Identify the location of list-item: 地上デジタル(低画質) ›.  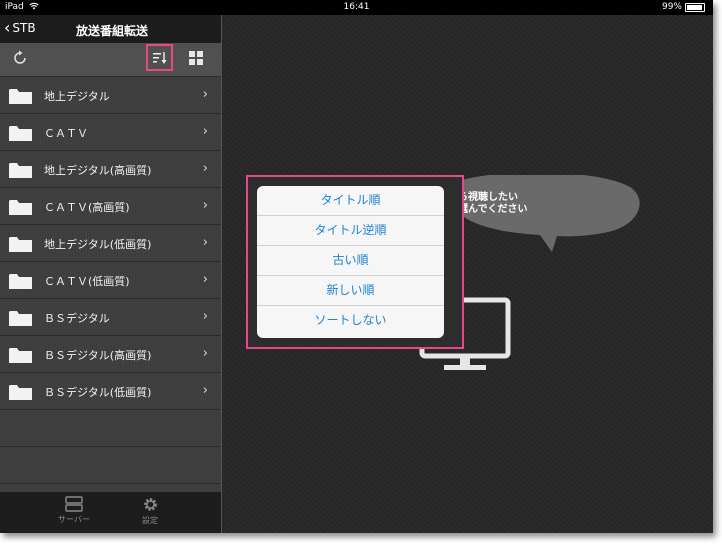
(110, 243).